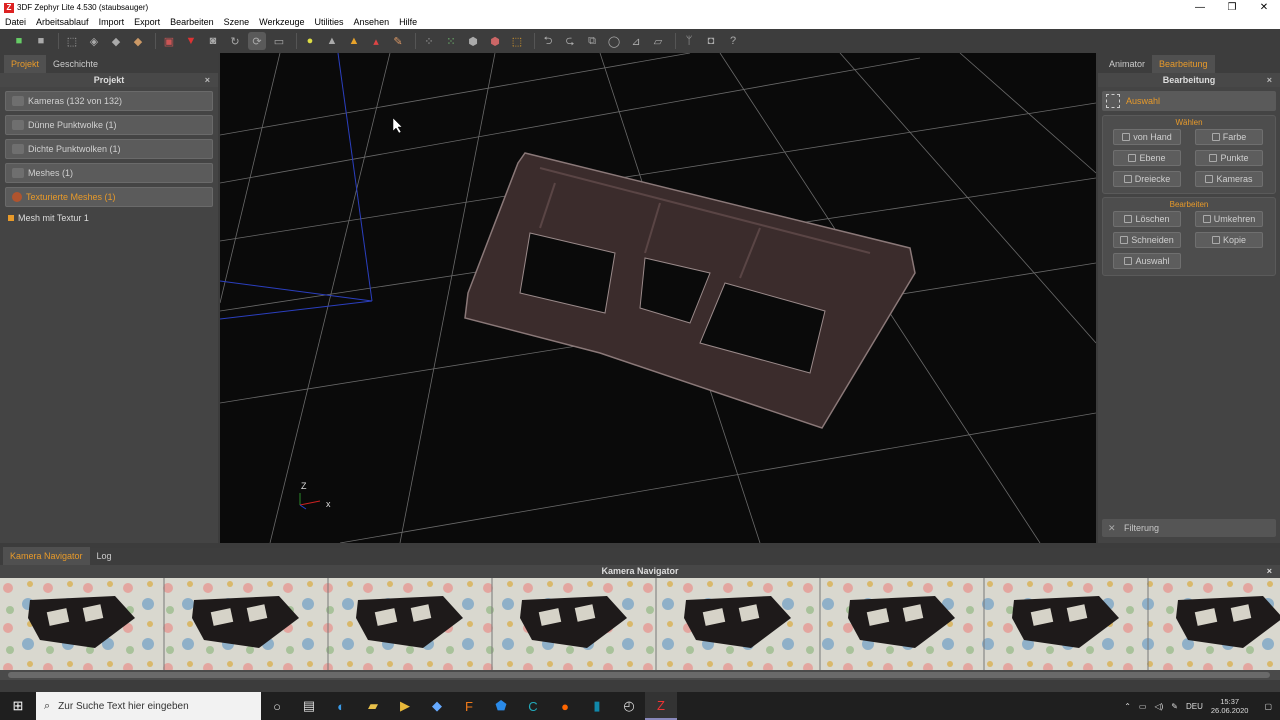 This screenshot has height=720, width=1280. Describe the element at coordinates (437, 706) in the screenshot. I see `photo-app-icon: ◆` at that location.